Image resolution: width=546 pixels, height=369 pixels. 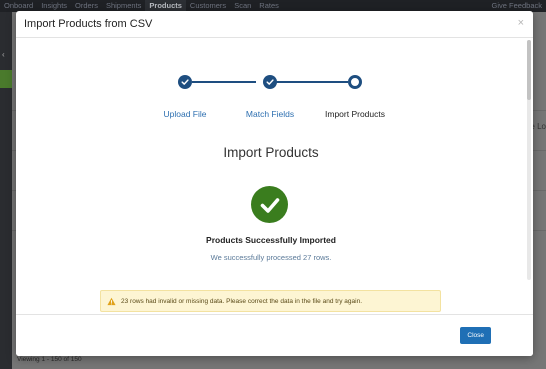 What do you see at coordinates (521, 23) in the screenshot?
I see `close-icon: ×` at bounding box center [521, 23].